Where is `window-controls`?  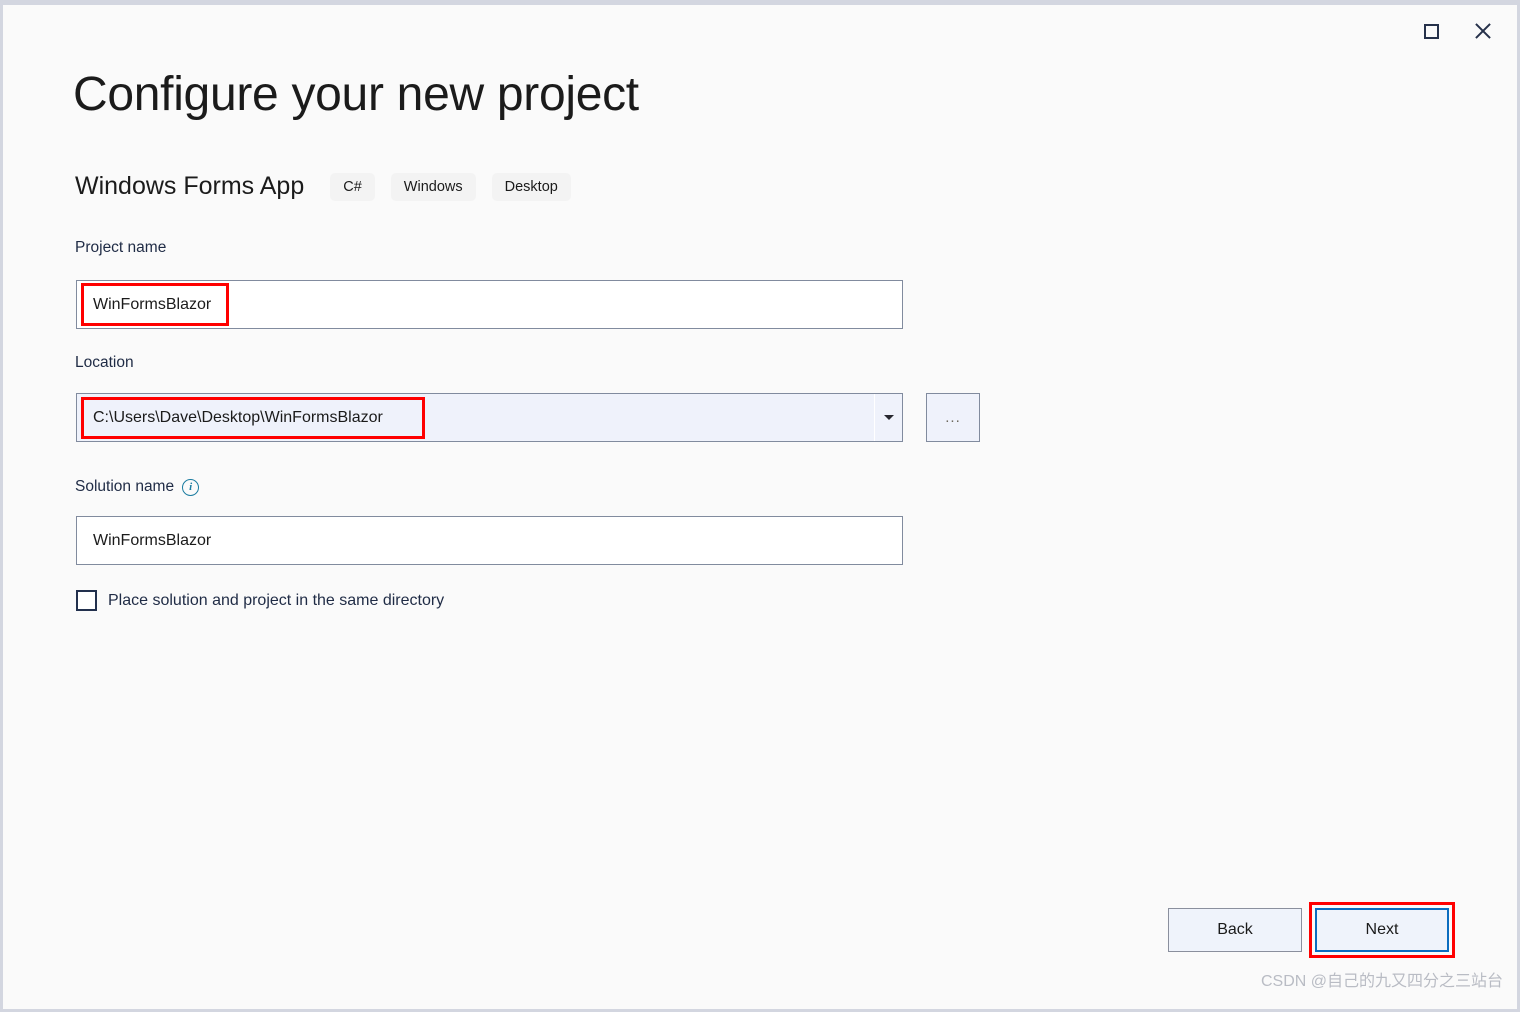 window-controls is located at coordinates (1457, 31).